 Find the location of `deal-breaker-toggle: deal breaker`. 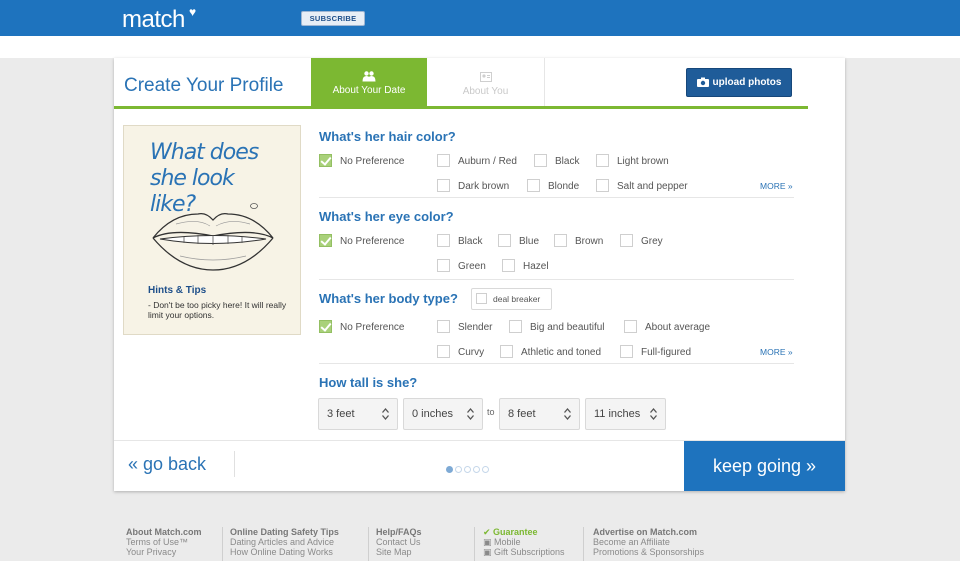

deal-breaker-toggle: deal breaker is located at coordinates (511, 299).